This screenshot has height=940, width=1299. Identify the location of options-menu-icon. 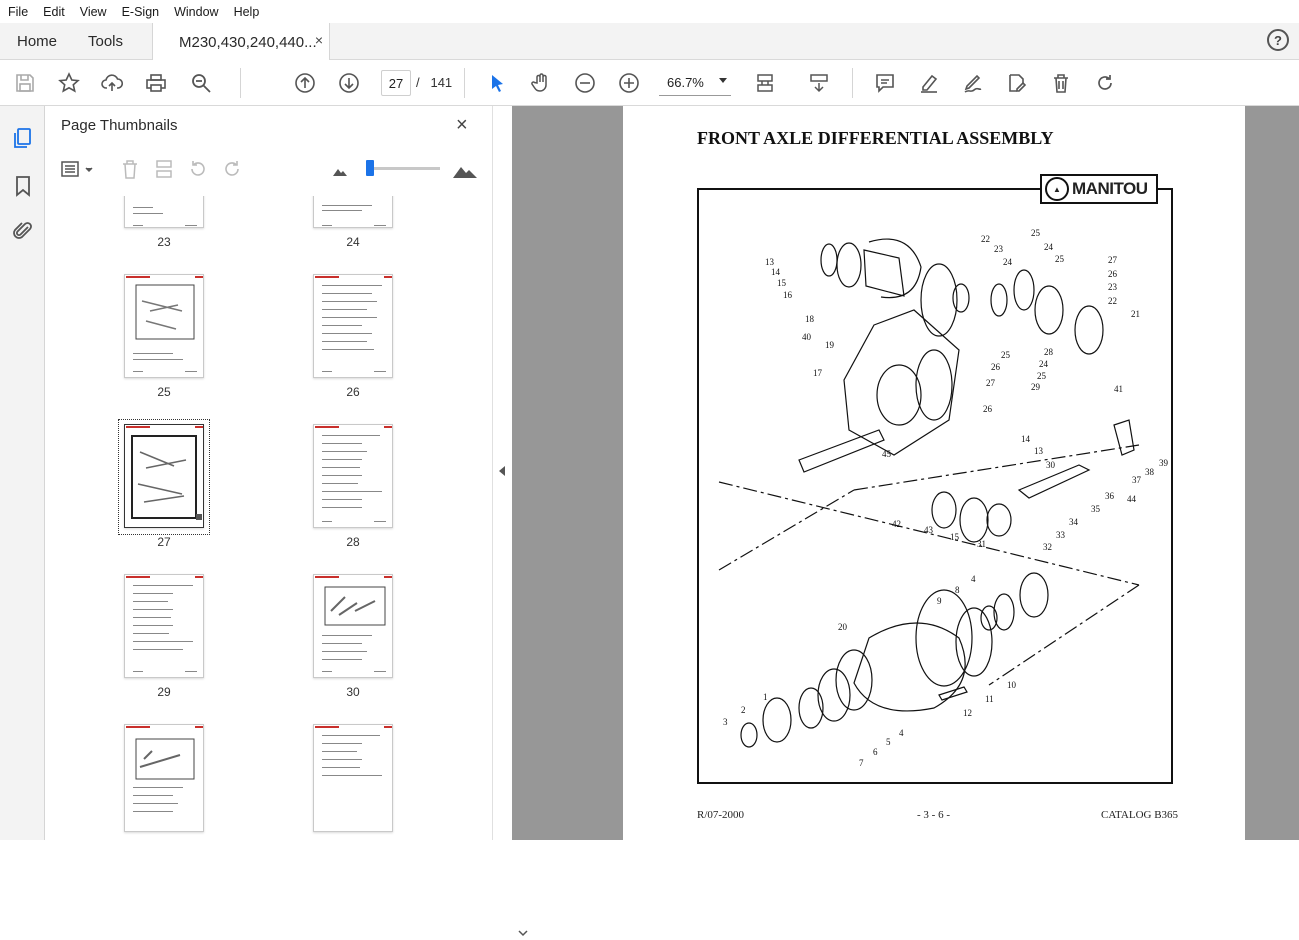
(78, 170).